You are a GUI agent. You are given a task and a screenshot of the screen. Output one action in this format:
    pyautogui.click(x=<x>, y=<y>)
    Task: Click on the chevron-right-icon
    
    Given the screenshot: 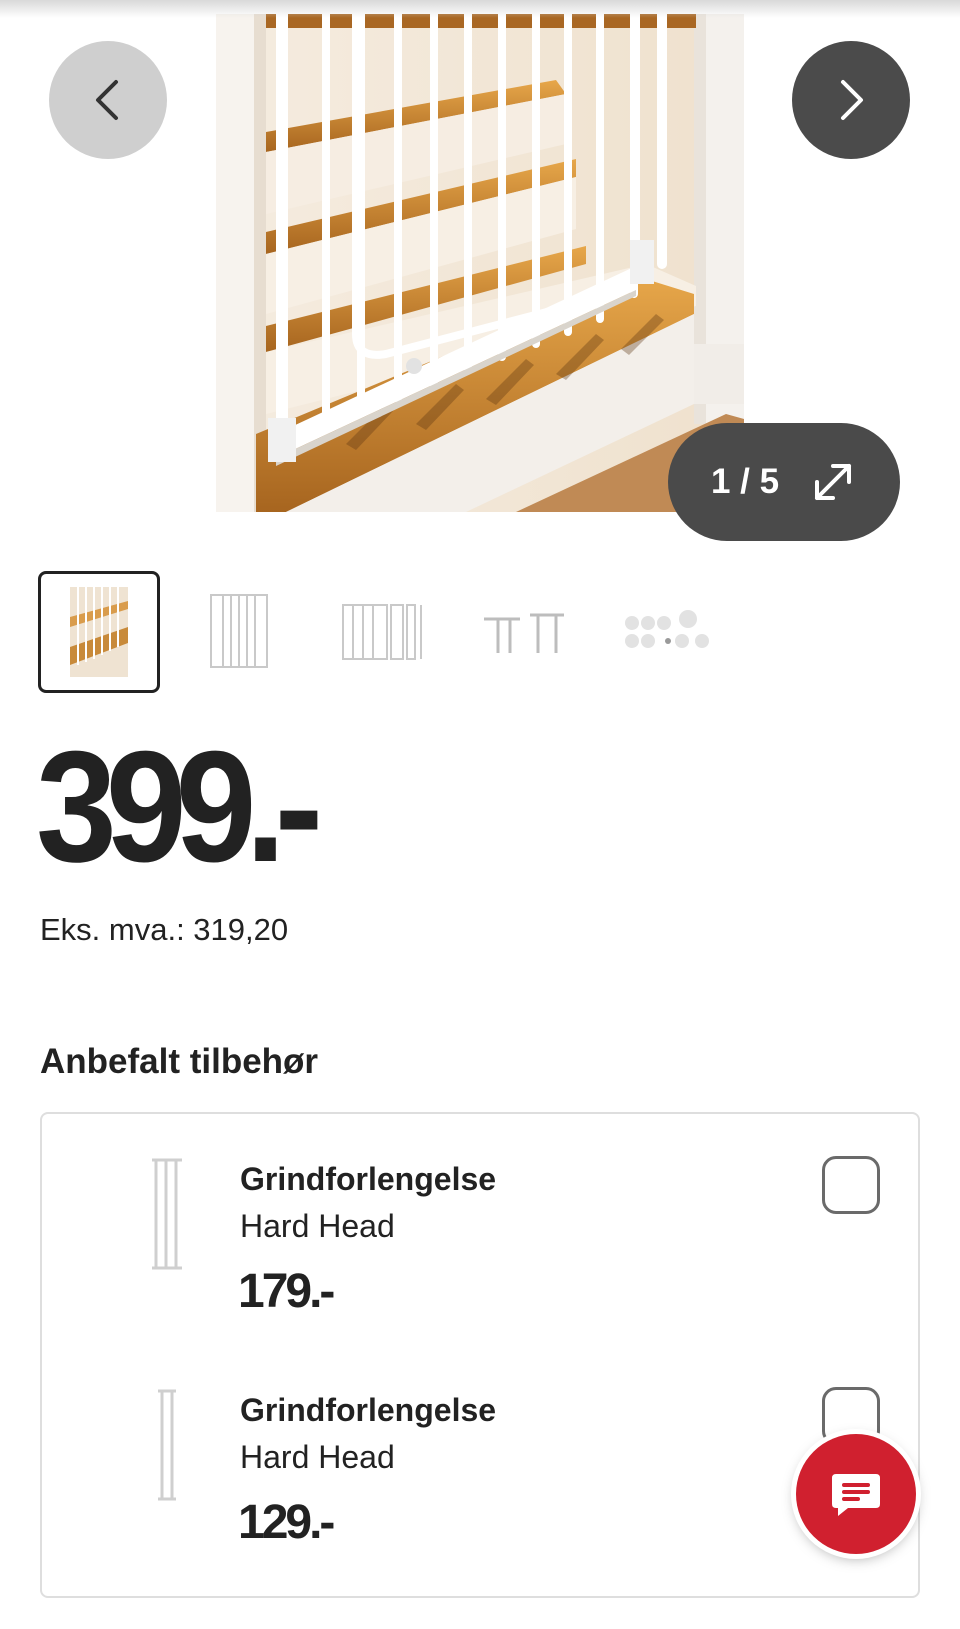 What is the action you would take?
    pyautogui.click(x=852, y=100)
    